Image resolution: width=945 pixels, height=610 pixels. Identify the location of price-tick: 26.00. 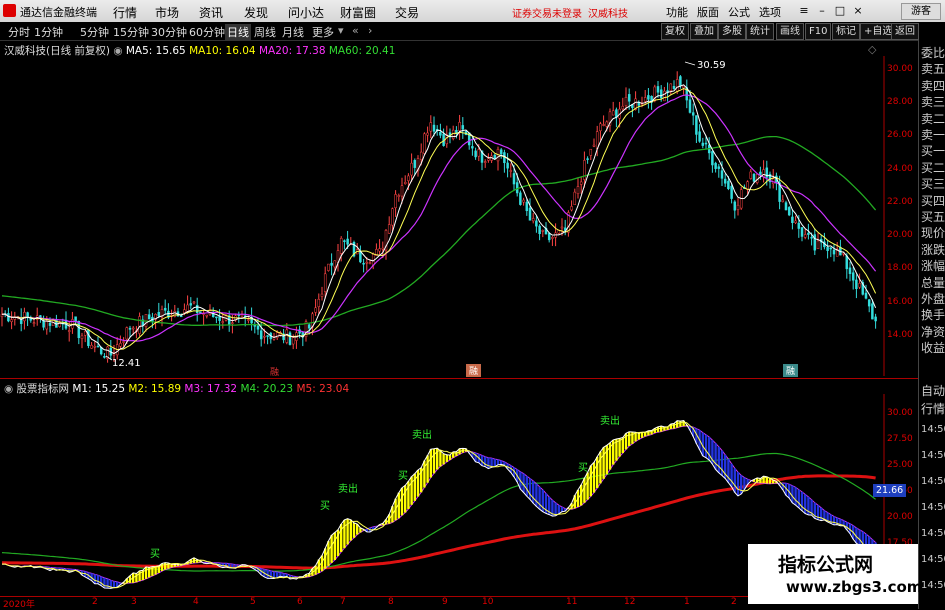
(900, 135).